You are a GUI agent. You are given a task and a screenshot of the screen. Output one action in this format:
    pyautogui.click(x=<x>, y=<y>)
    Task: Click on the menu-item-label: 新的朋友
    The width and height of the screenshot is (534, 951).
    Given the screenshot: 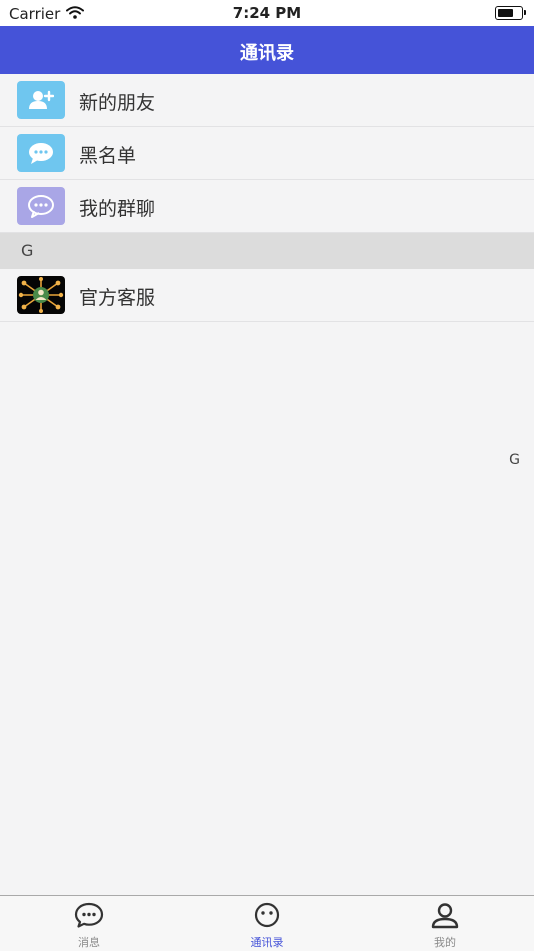 What is the action you would take?
    pyautogui.click(x=117, y=103)
    